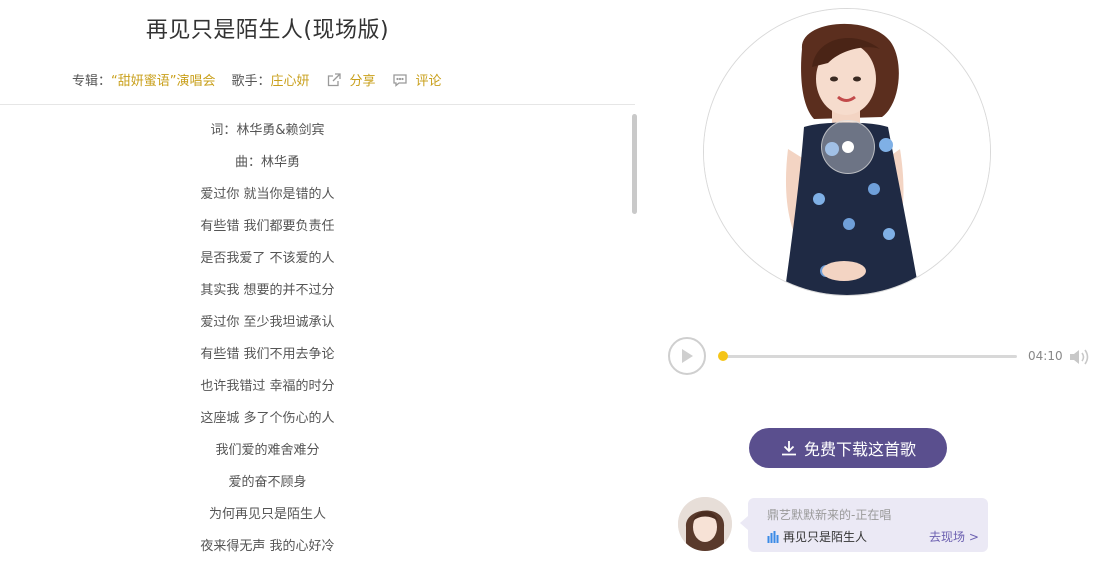 This screenshot has height=572, width=1101. What do you see at coordinates (429, 79) in the screenshot?
I see `comment-button: 评论` at bounding box center [429, 79].